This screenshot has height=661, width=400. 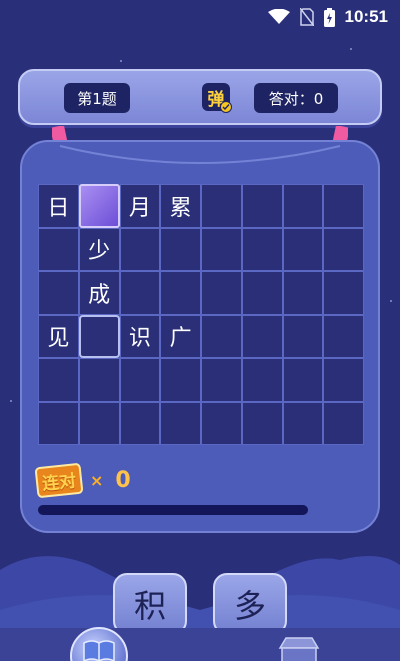 What do you see at coordinates (180, 206) in the screenshot?
I see `grid-cell: 累` at bounding box center [180, 206].